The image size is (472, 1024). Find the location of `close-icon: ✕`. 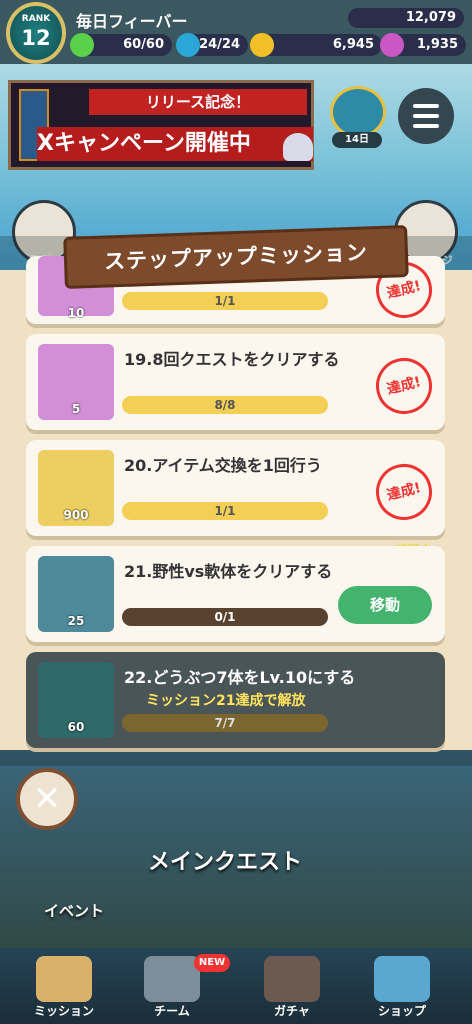

close-icon: ✕ is located at coordinates (47, 799).